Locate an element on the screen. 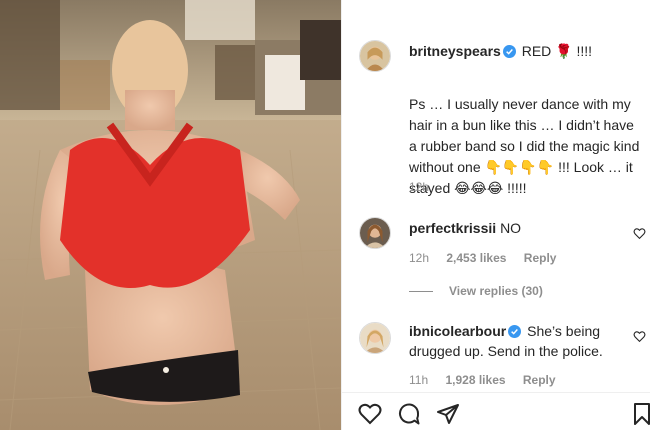  replies-line is located at coordinates (421, 291).